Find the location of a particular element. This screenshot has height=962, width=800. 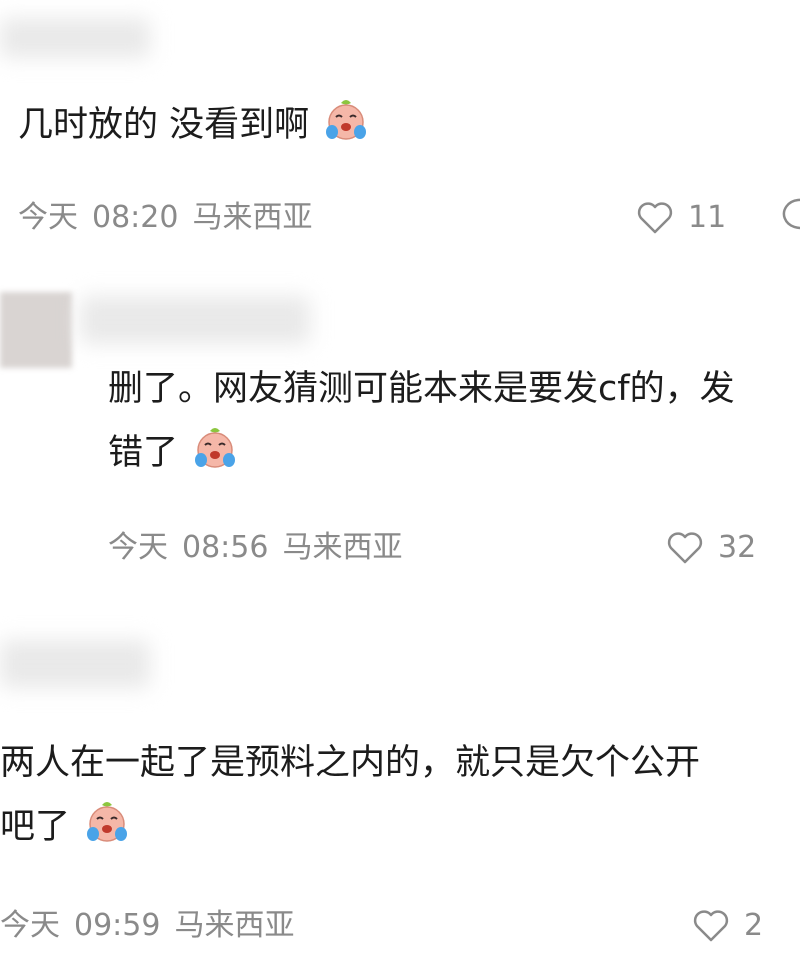

comment-meta: 今天 09:59 马来西亚 is located at coordinates (147, 926).